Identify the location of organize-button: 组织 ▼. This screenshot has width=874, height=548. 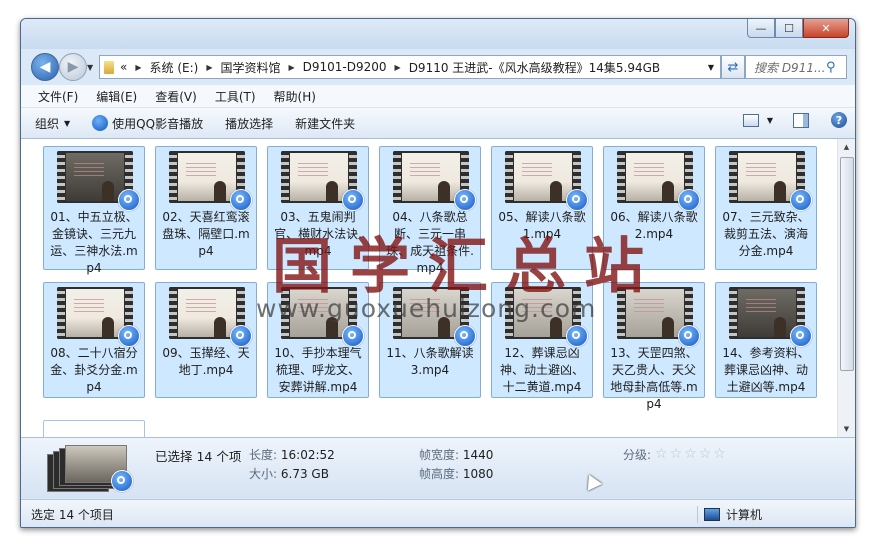
(52, 123).